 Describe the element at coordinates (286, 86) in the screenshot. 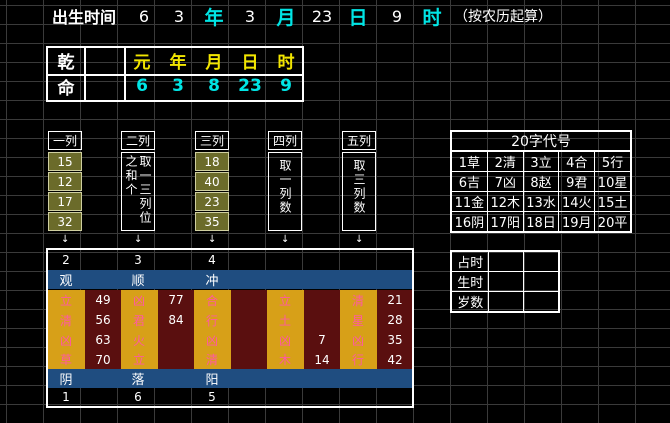

I see `value-hour: 9` at that location.